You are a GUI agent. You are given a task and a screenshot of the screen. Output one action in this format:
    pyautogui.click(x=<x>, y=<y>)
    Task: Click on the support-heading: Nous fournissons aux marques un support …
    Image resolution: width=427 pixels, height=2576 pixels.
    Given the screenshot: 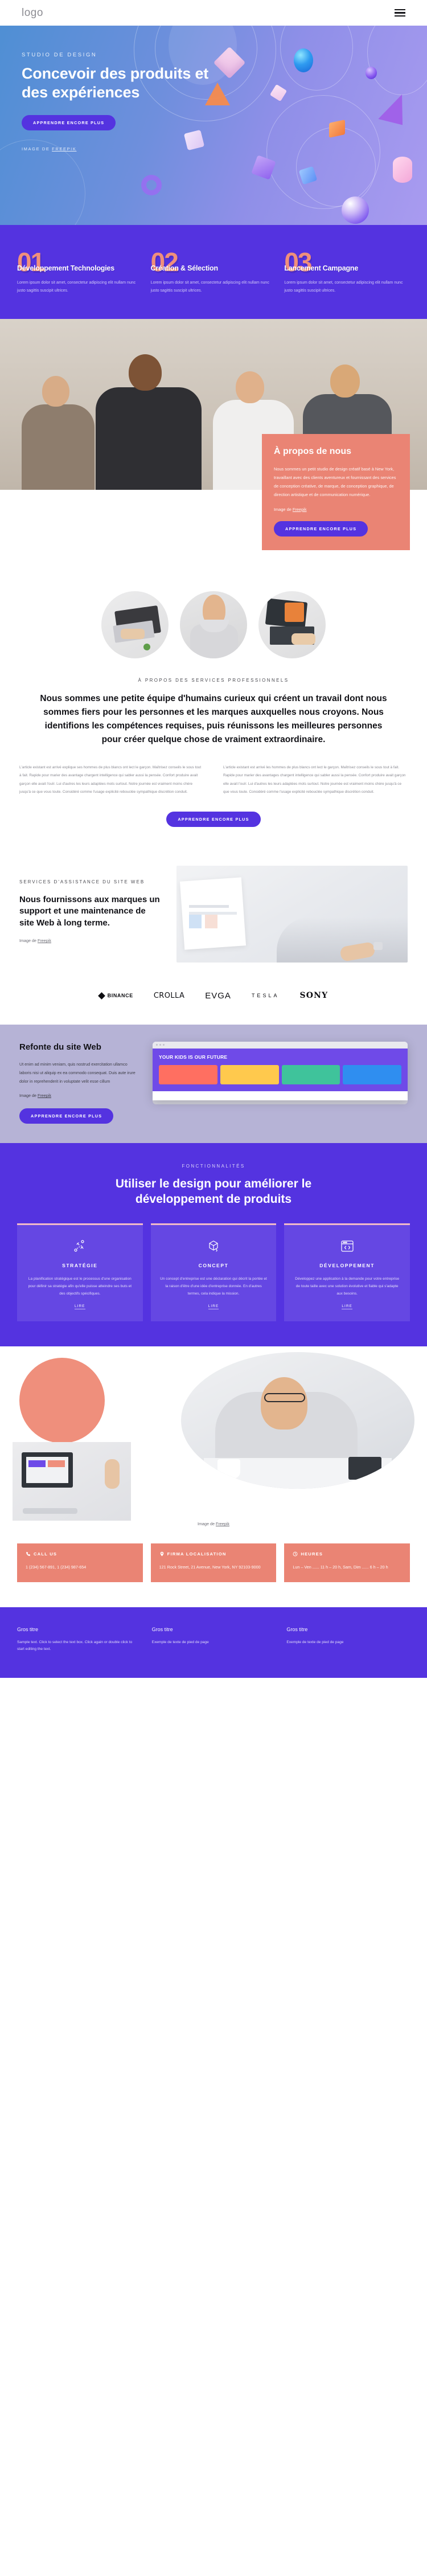 What is the action you would take?
    pyautogui.click(x=89, y=911)
    